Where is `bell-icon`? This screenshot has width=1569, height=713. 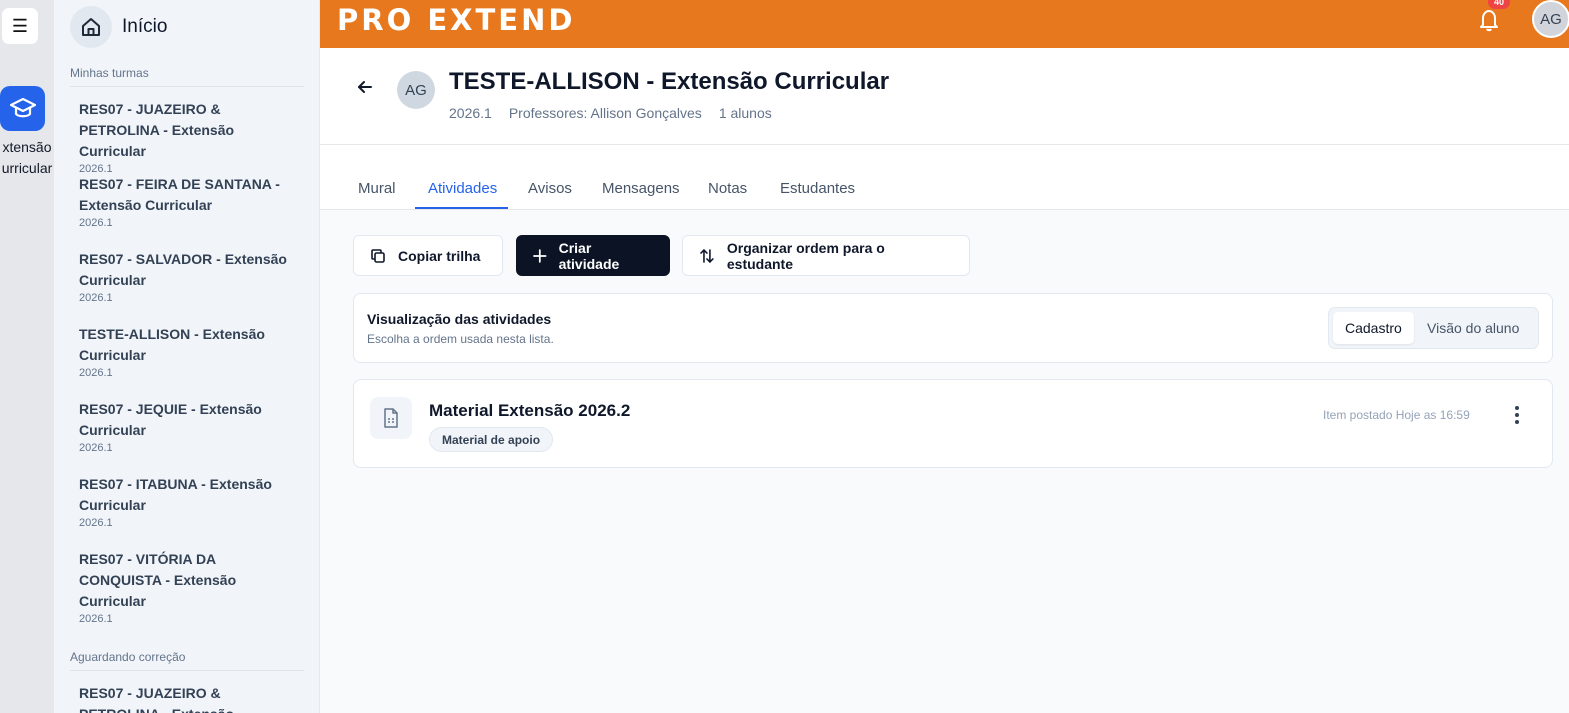
bell-icon is located at coordinates (1489, 20).